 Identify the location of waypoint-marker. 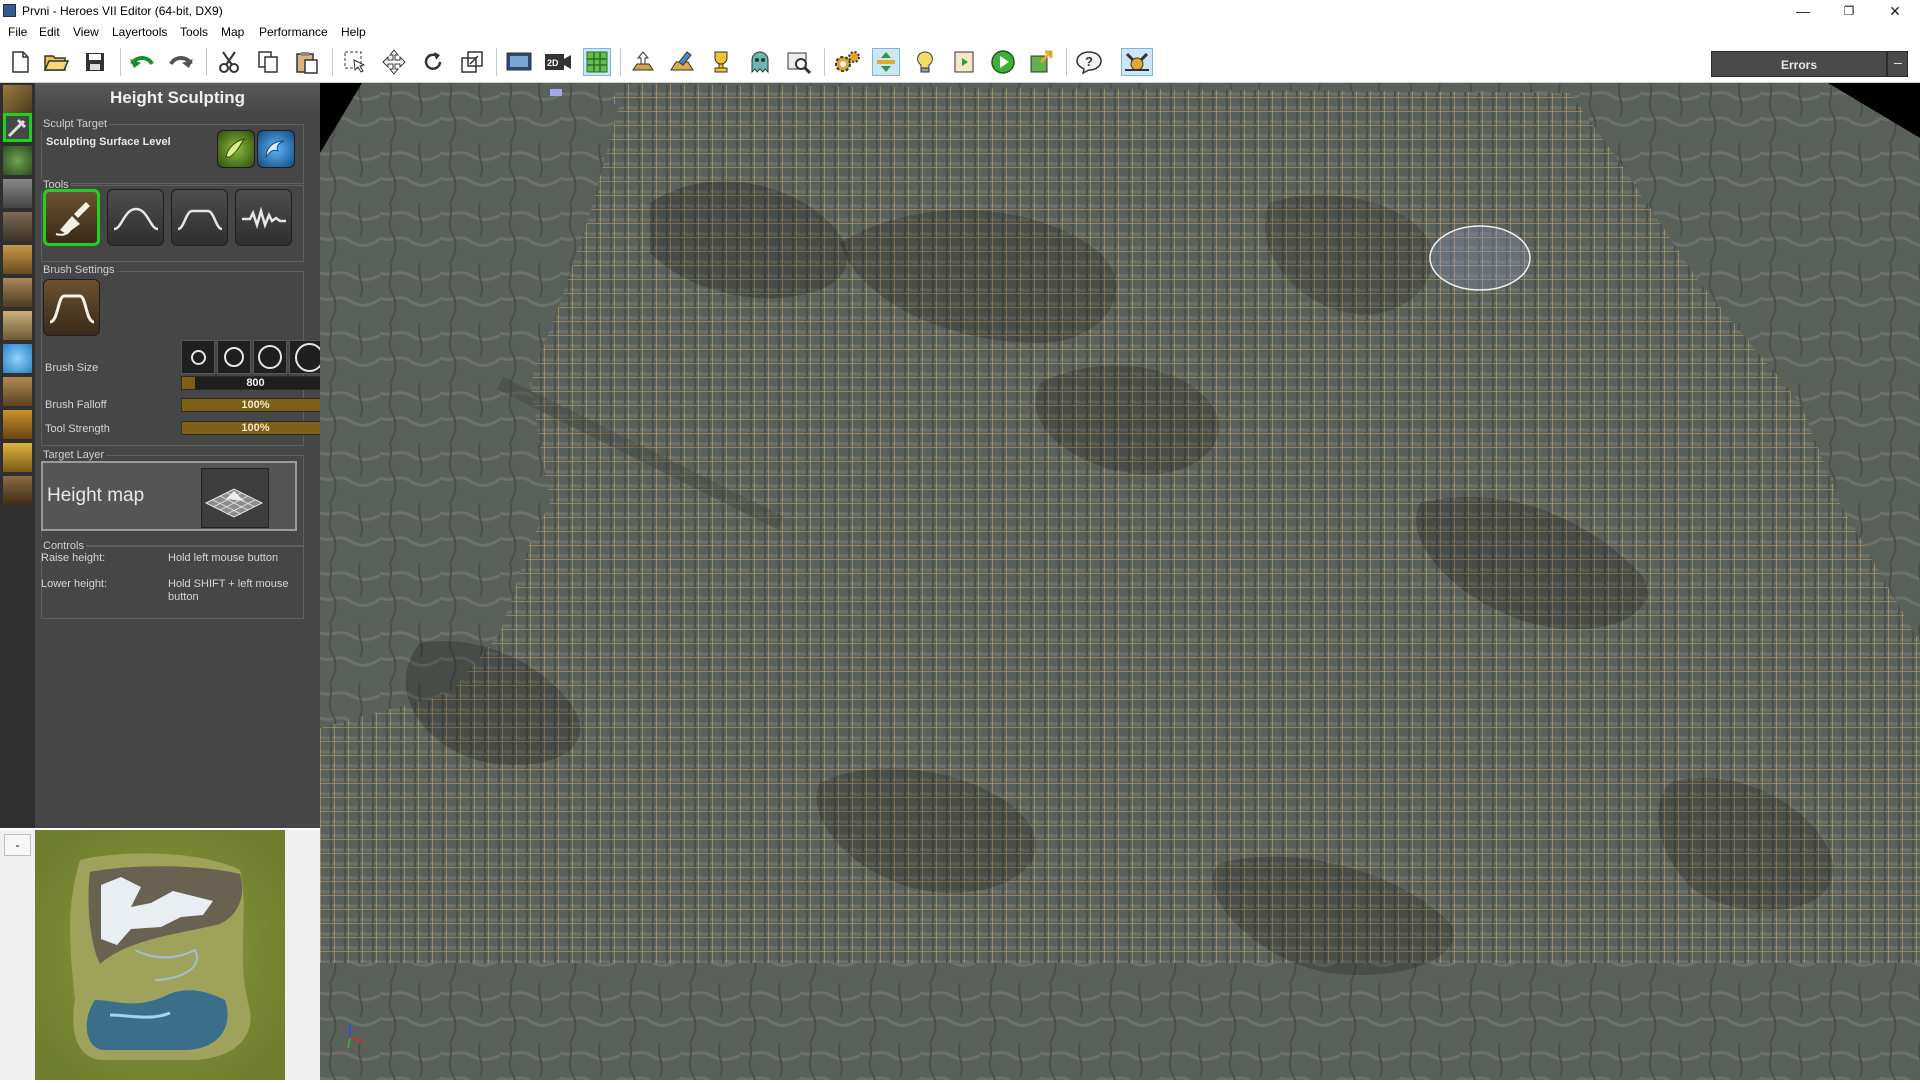
(556, 92).